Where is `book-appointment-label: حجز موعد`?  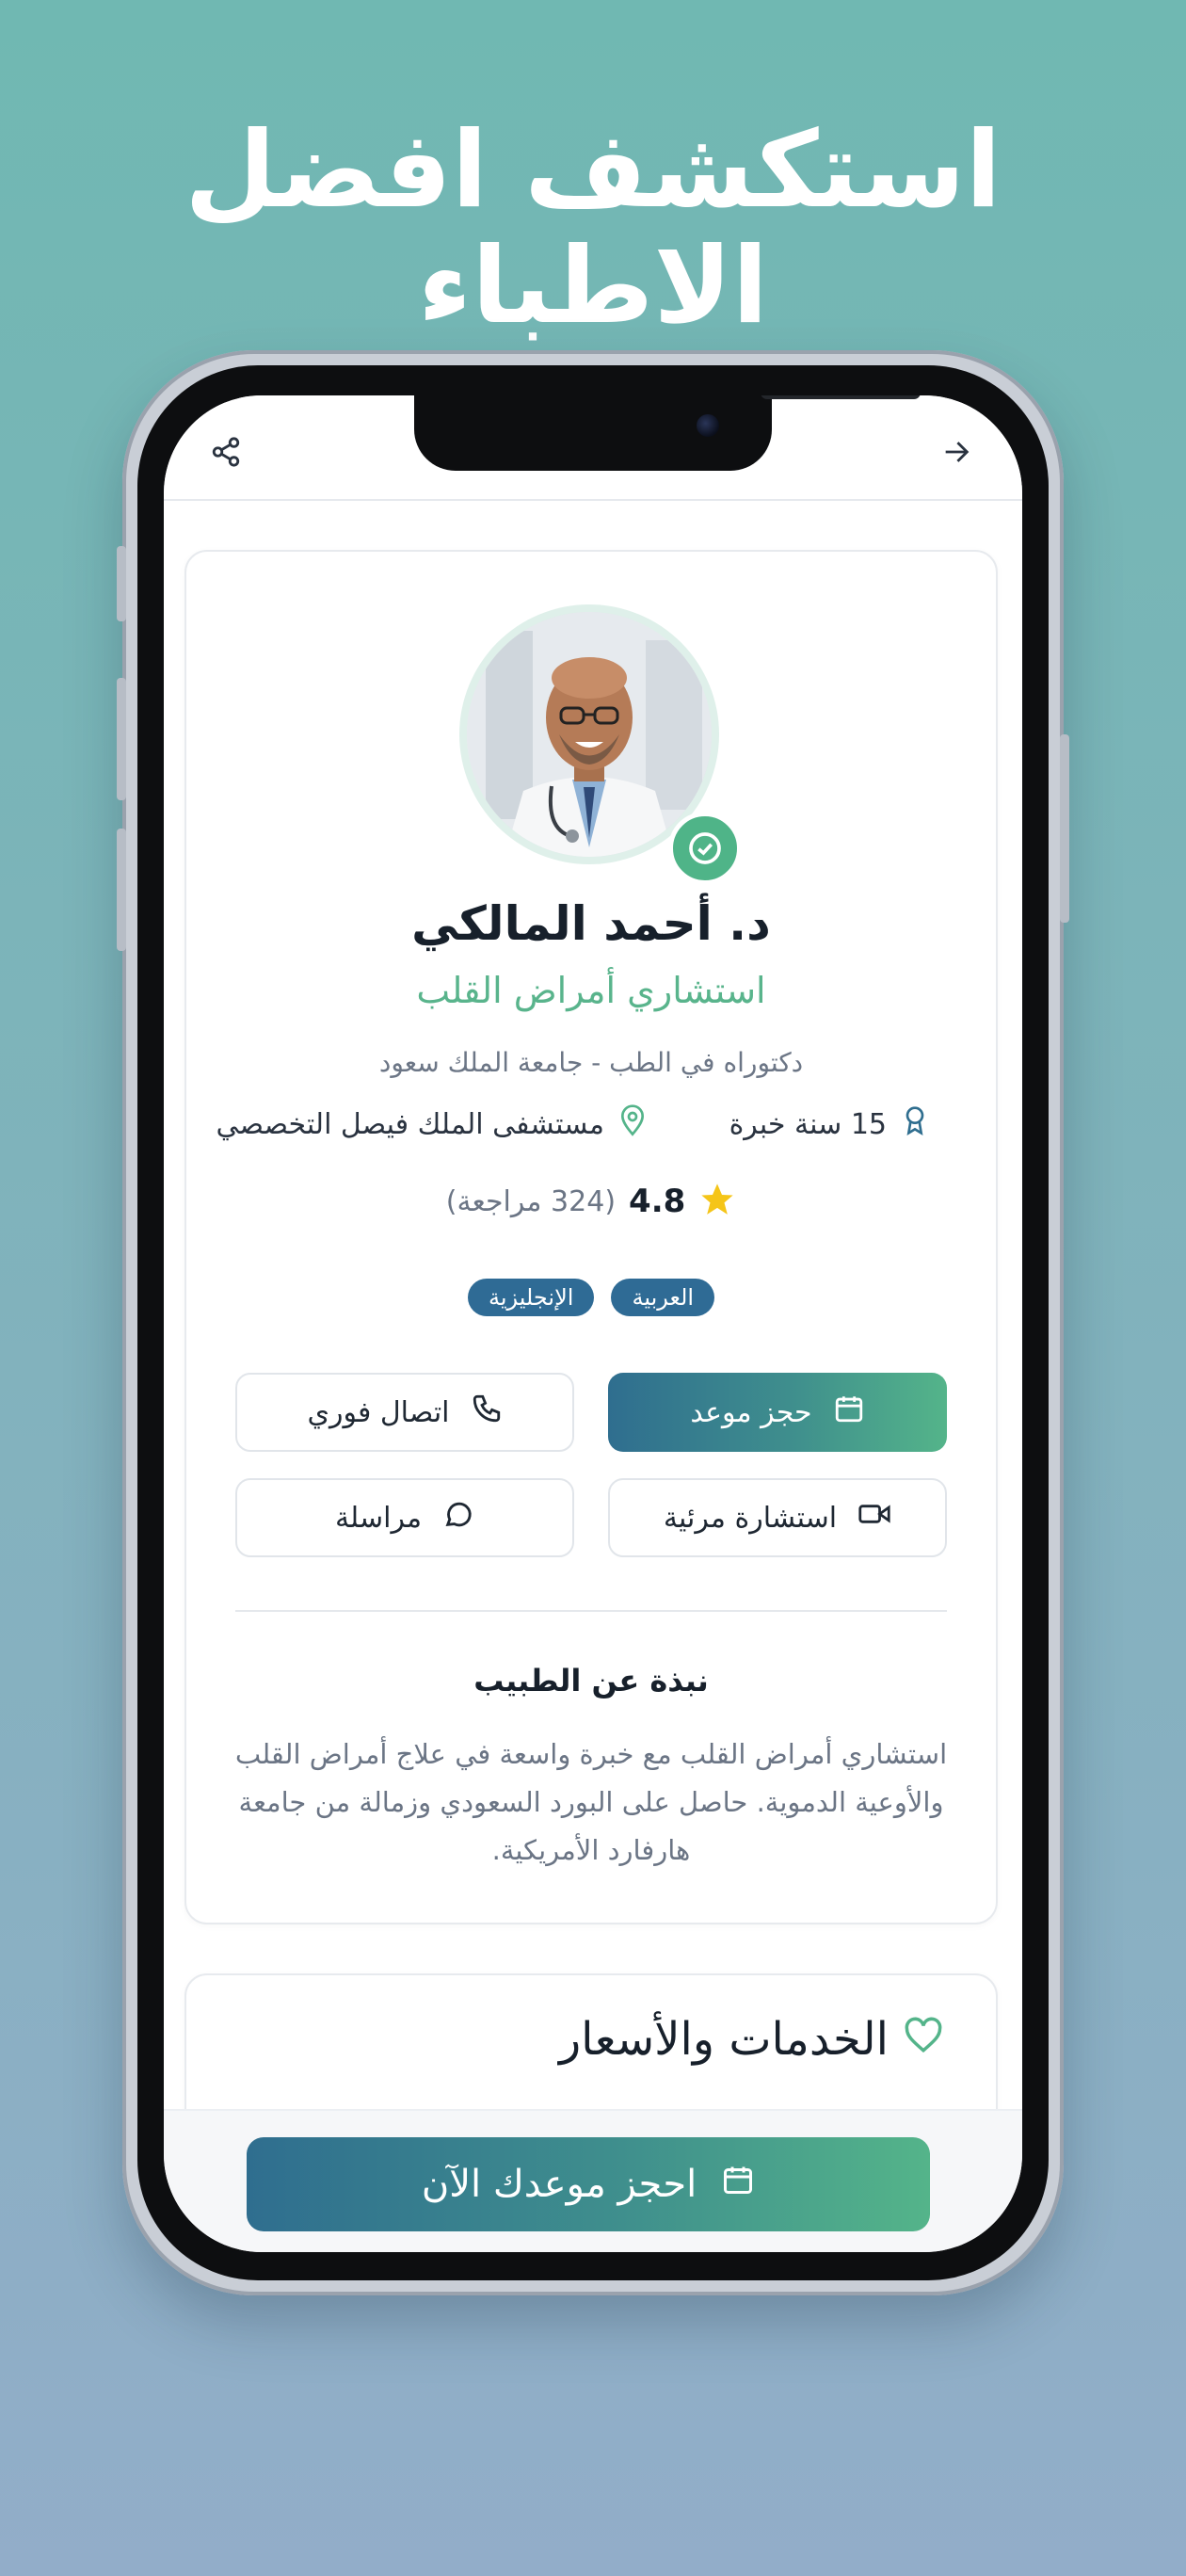
book-appointment-label: حجز موعد is located at coordinates (751, 1412).